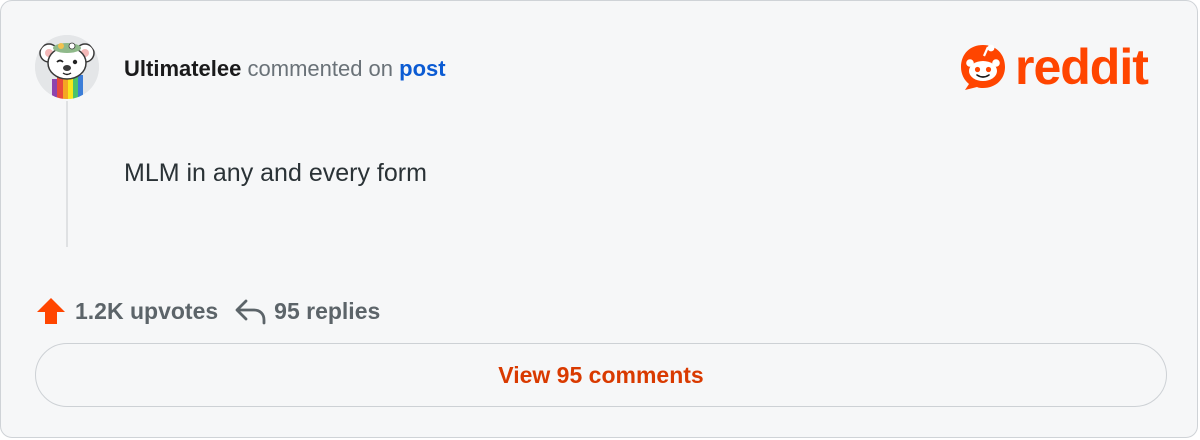  I want to click on upvote-arrow-icon, so click(52, 311).